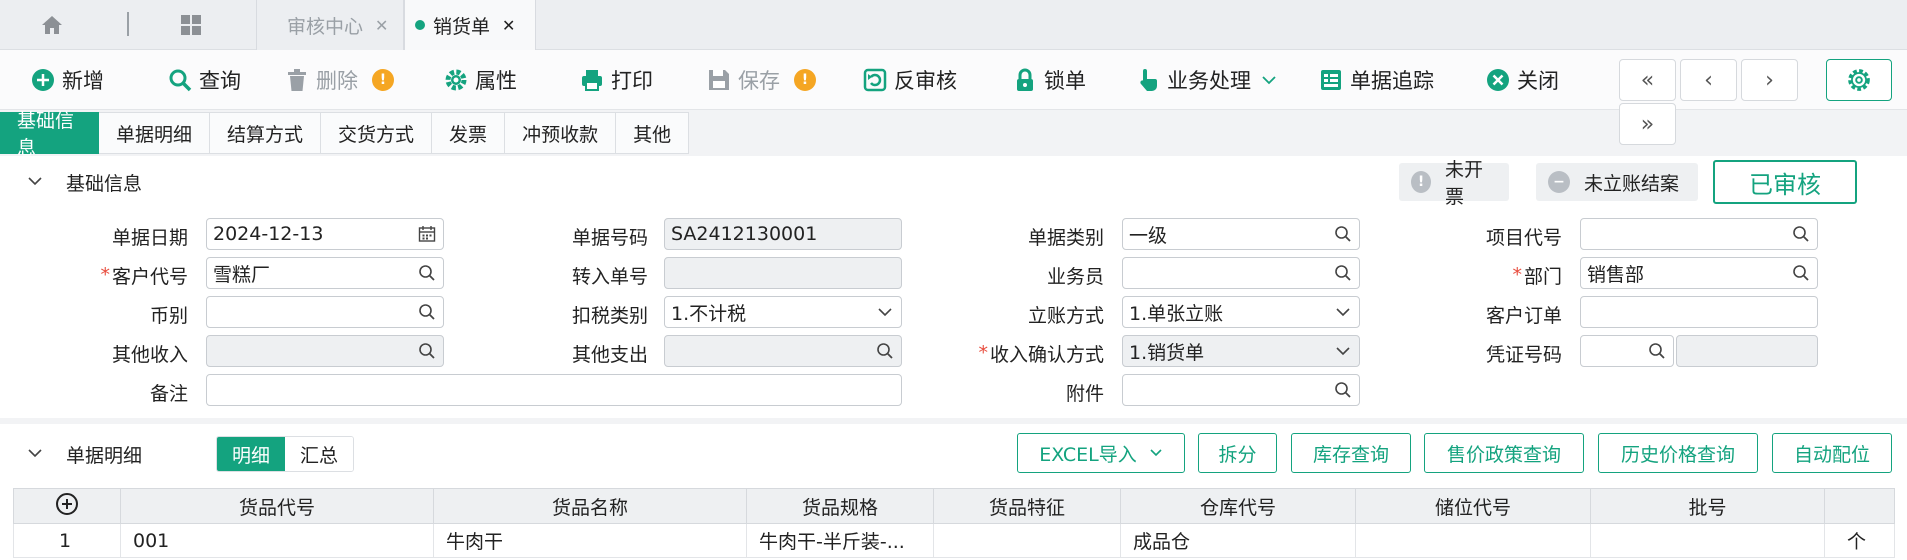 The height and width of the screenshot is (560, 1907). I want to click on salesman-field, so click(1241, 273).